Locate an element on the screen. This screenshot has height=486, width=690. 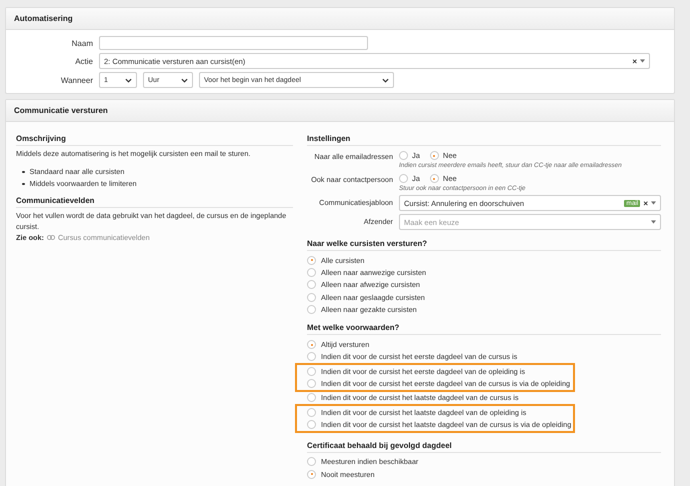
panel-title: Communicatie versturen is located at coordinates (340, 111).